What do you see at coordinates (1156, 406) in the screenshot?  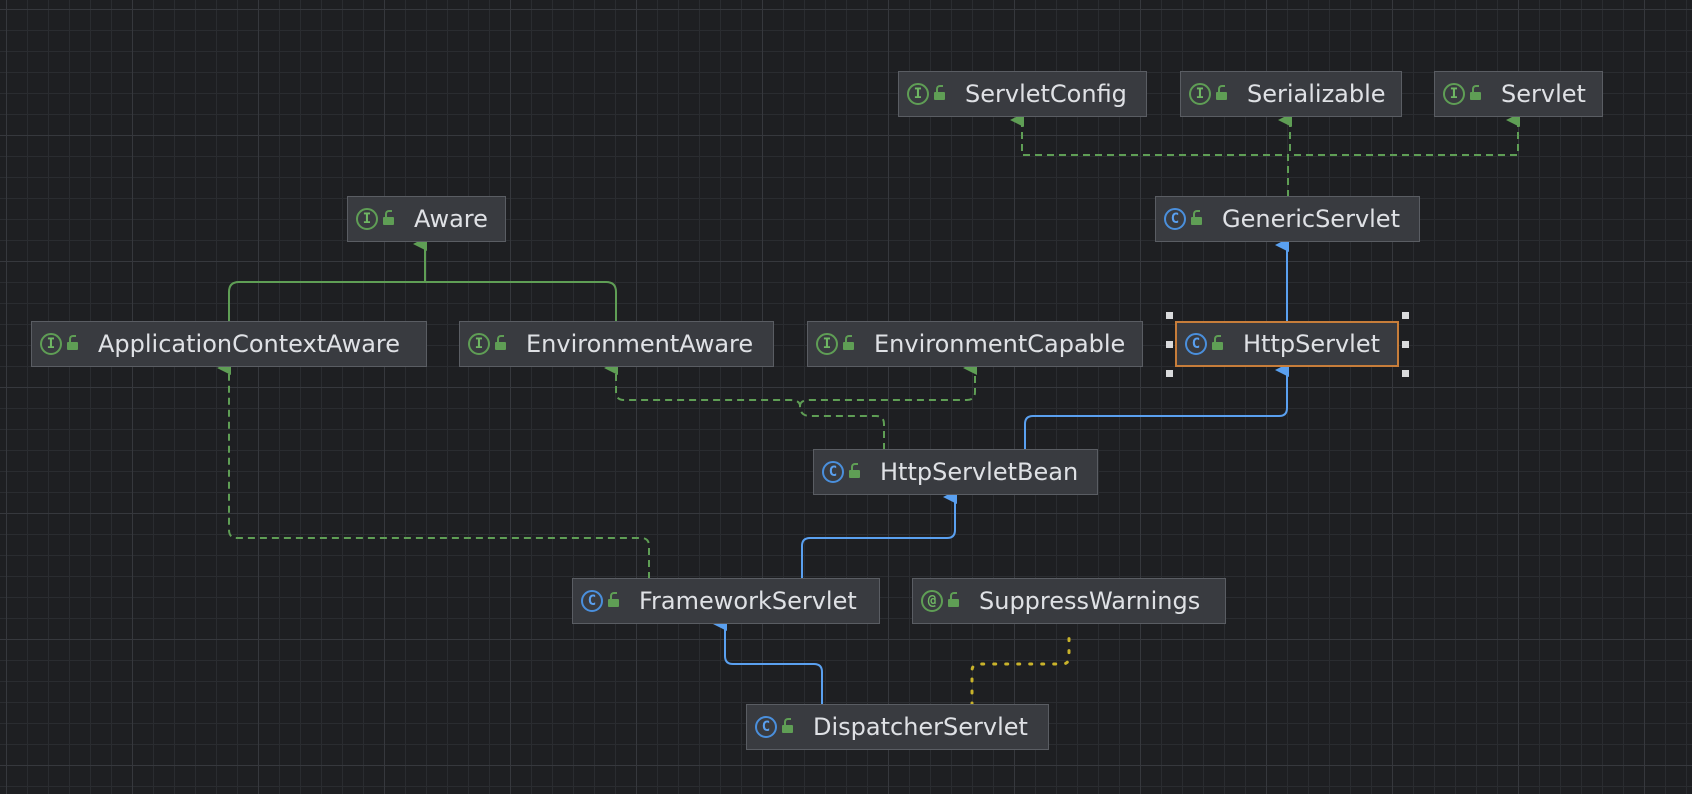 I see `edge-httpservletbean-httpservlet` at bounding box center [1156, 406].